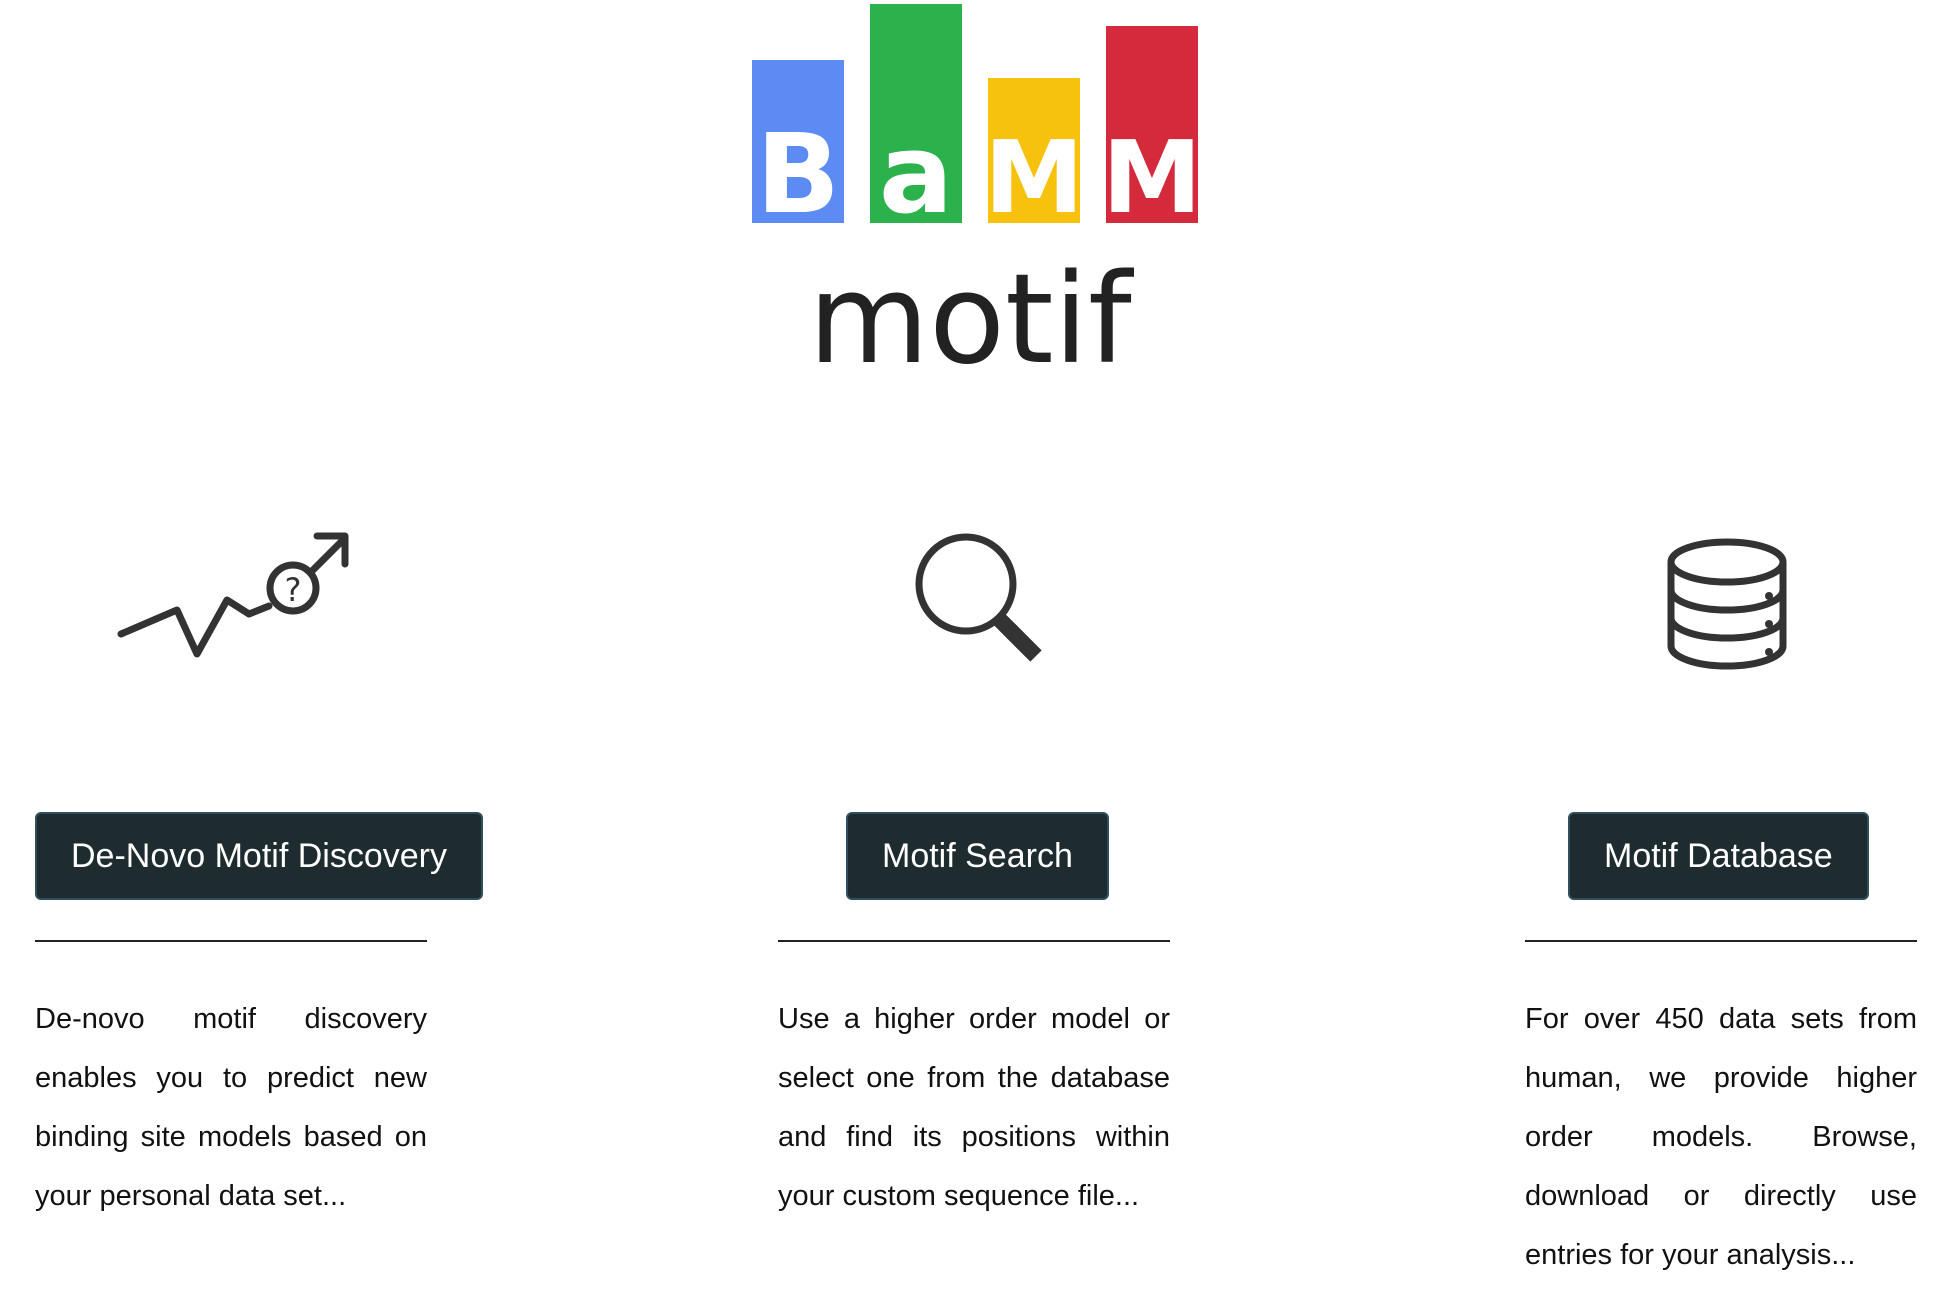 The image size is (1942, 1296). Describe the element at coordinates (978, 603) in the screenshot. I see `magnifier-icon` at that location.